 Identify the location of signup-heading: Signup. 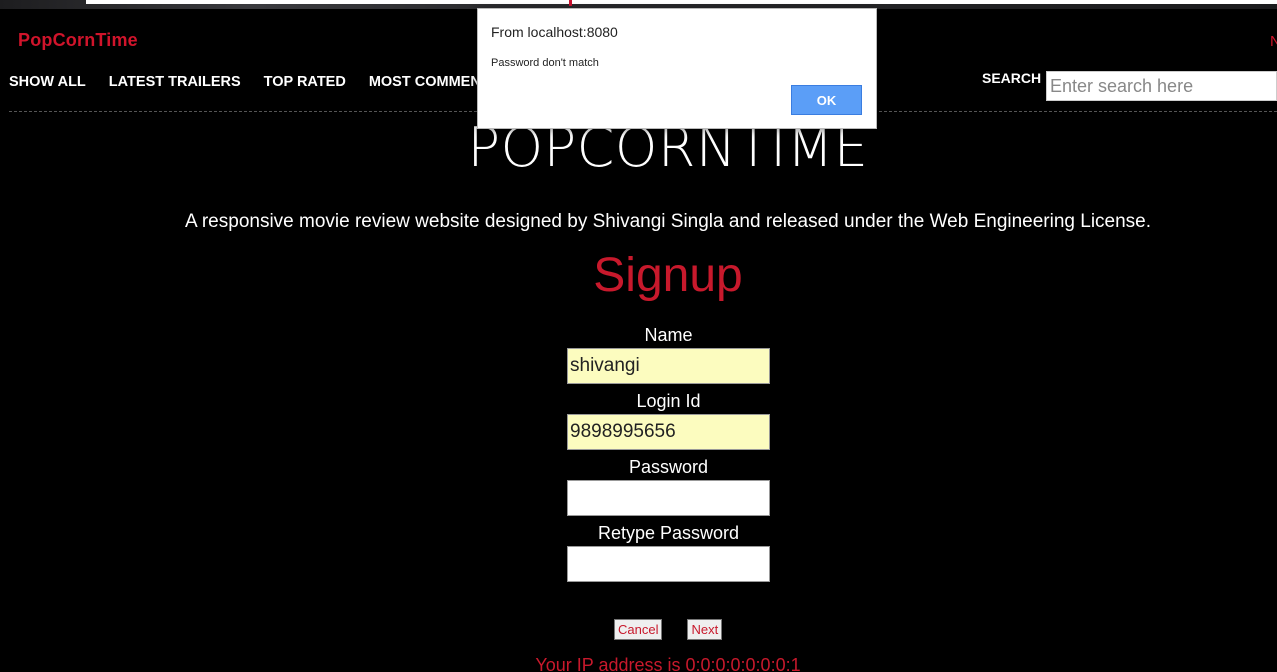
(668, 275).